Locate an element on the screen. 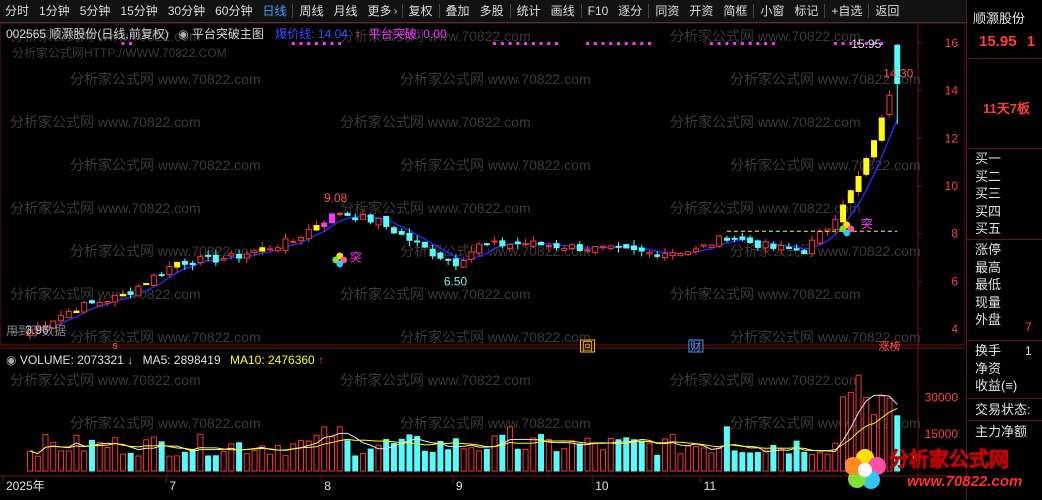 This screenshot has width=1042, height=500. volume-icon: ◉ is located at coordinates (11, 360).